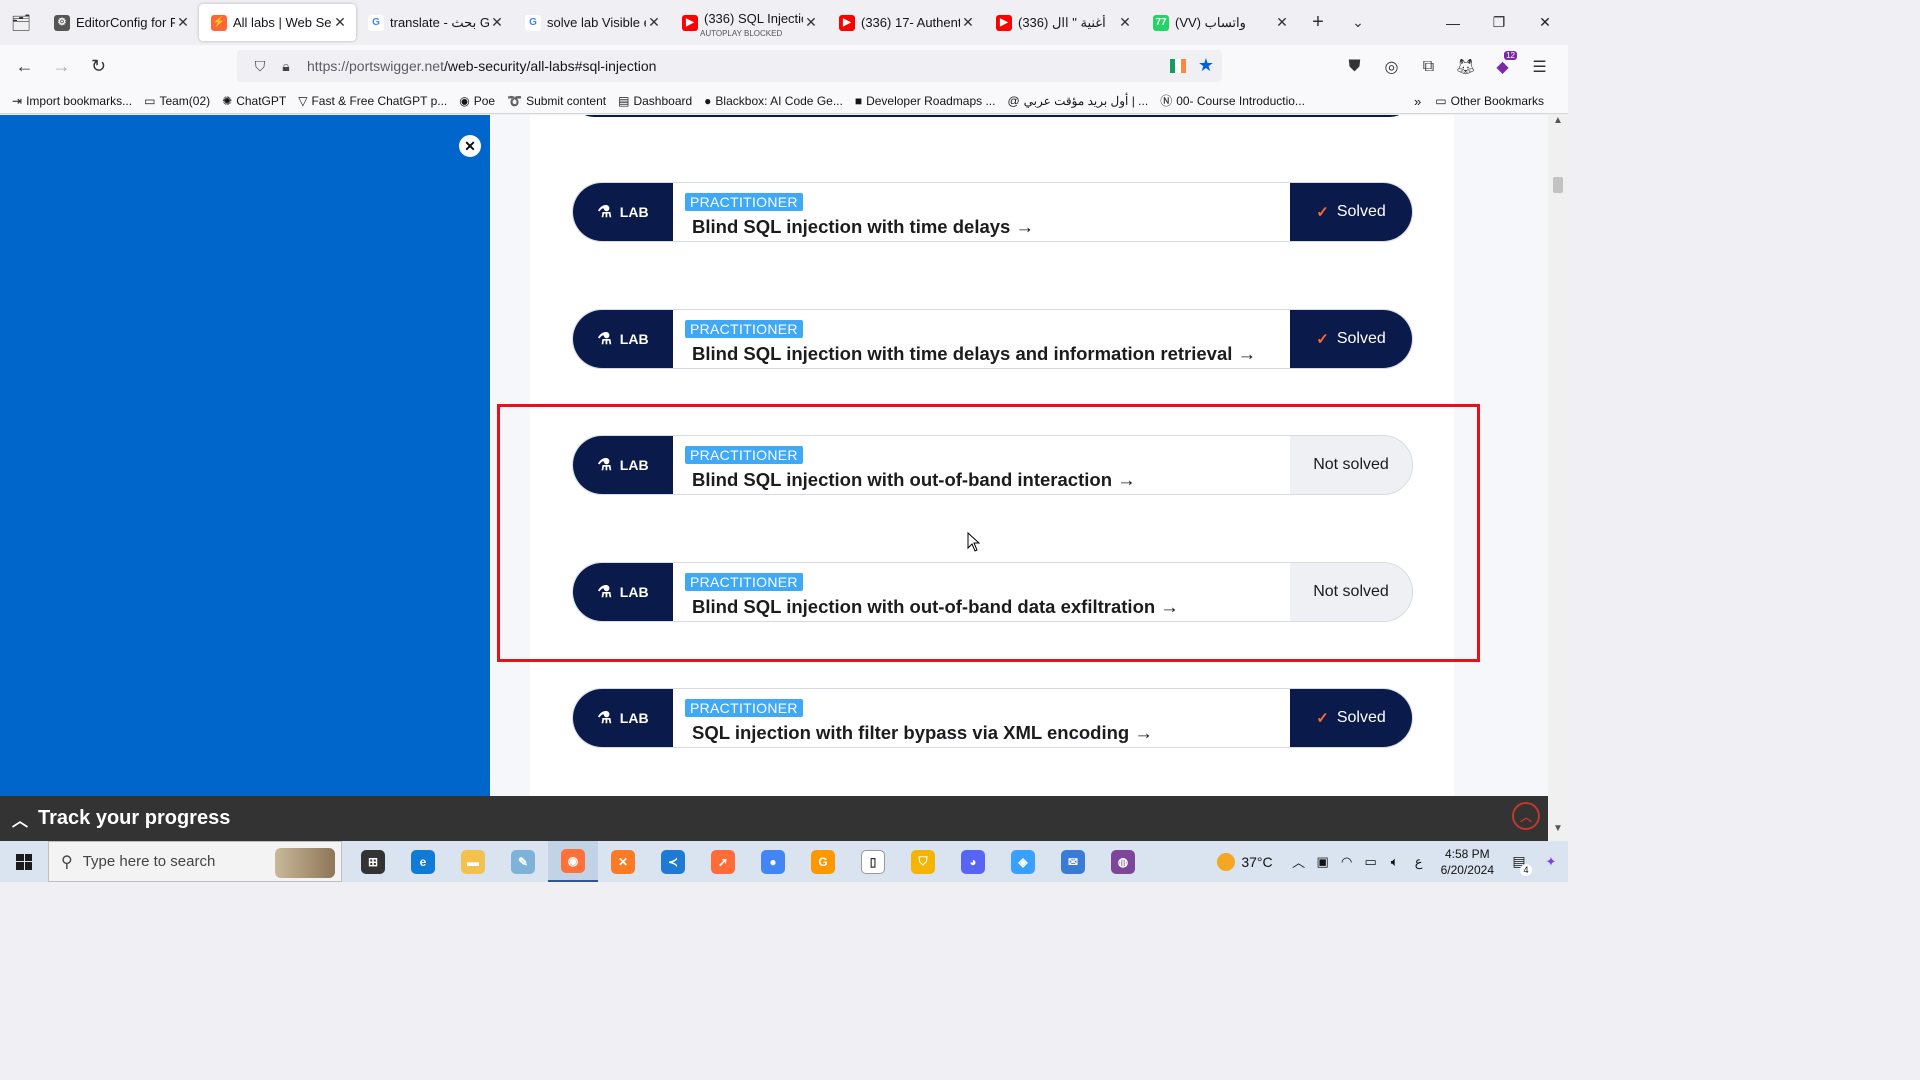  Describe the element at coordinates (1539, 67) in the screenshot. I see `menu-icon: ☰` at that location.